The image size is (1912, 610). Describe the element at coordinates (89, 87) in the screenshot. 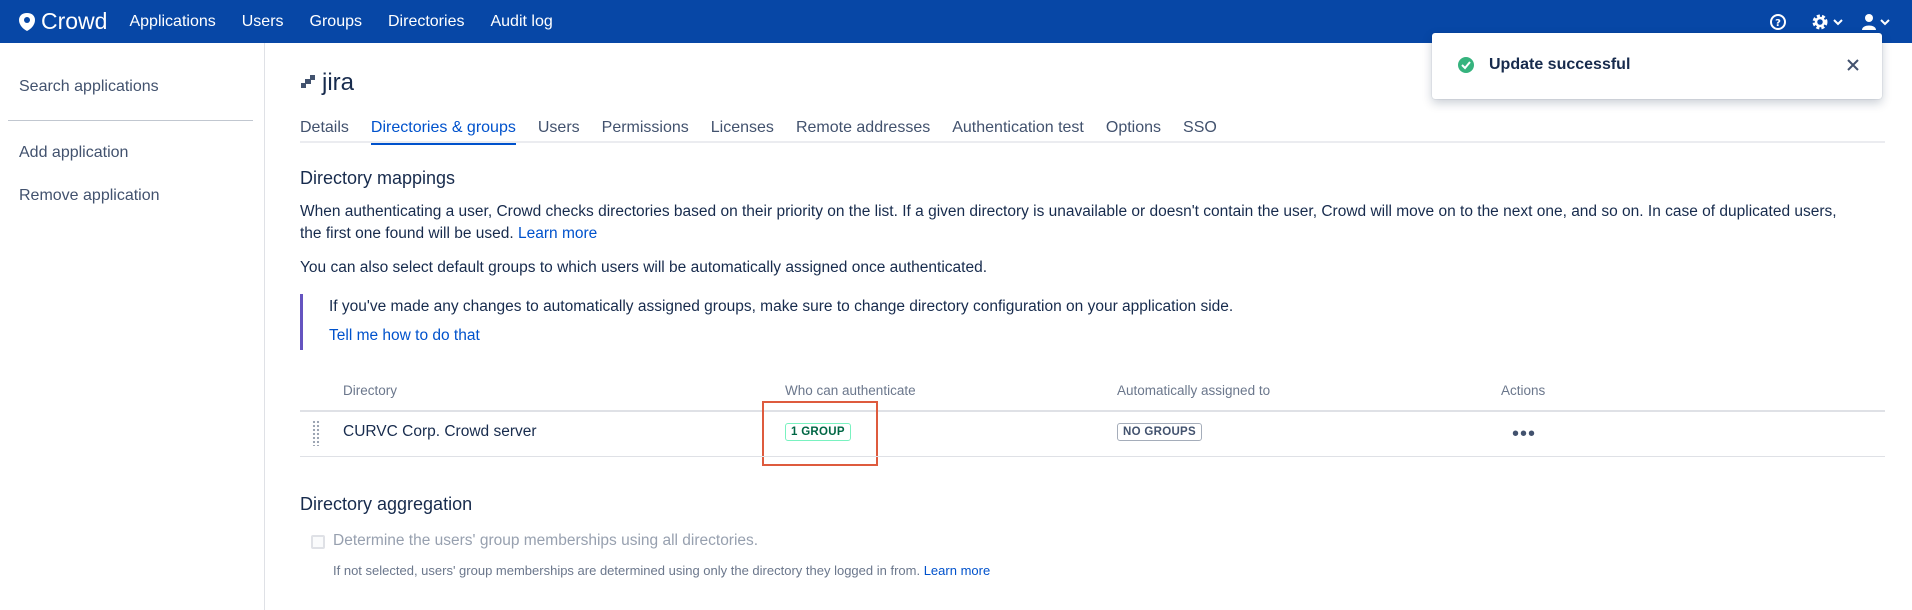

I see `sidebar-item-search-applications: Search applications` at that location.